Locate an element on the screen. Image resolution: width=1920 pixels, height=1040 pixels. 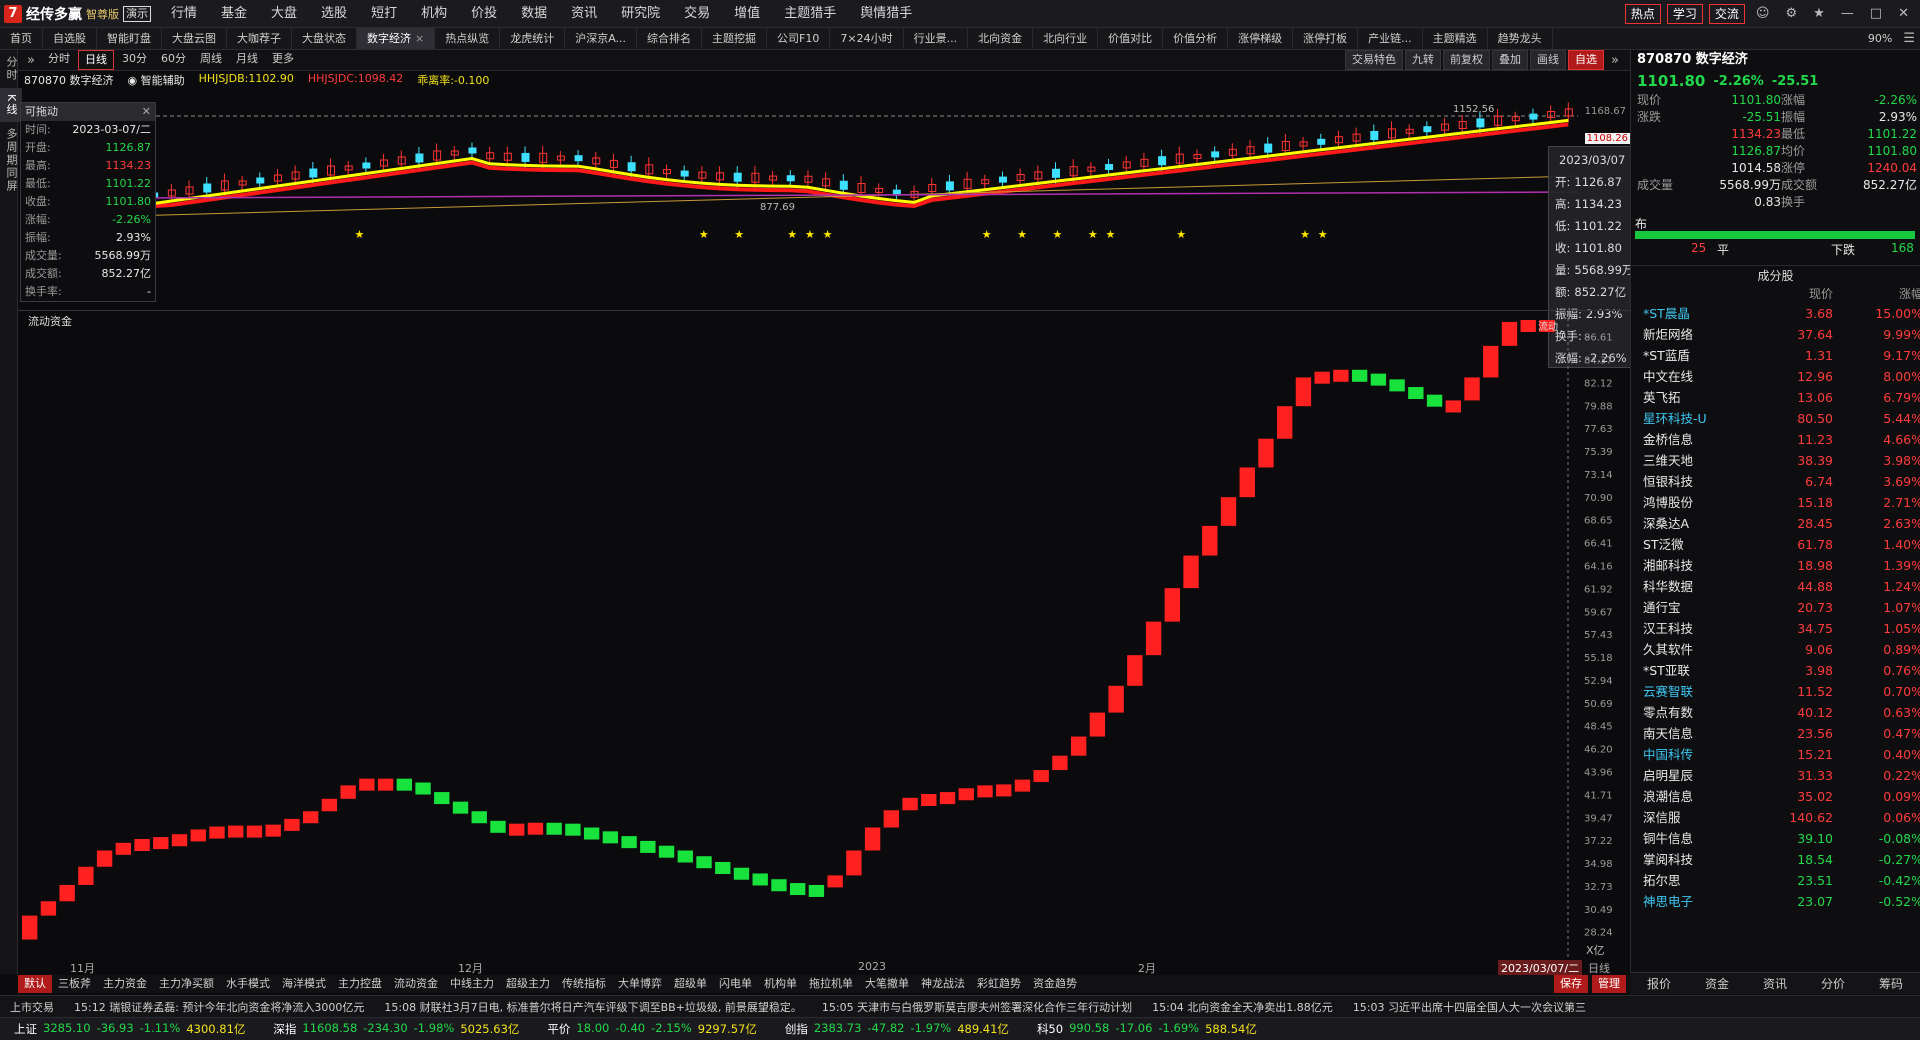
menu-item-3: 选股 is located at coordinates (334, 13).